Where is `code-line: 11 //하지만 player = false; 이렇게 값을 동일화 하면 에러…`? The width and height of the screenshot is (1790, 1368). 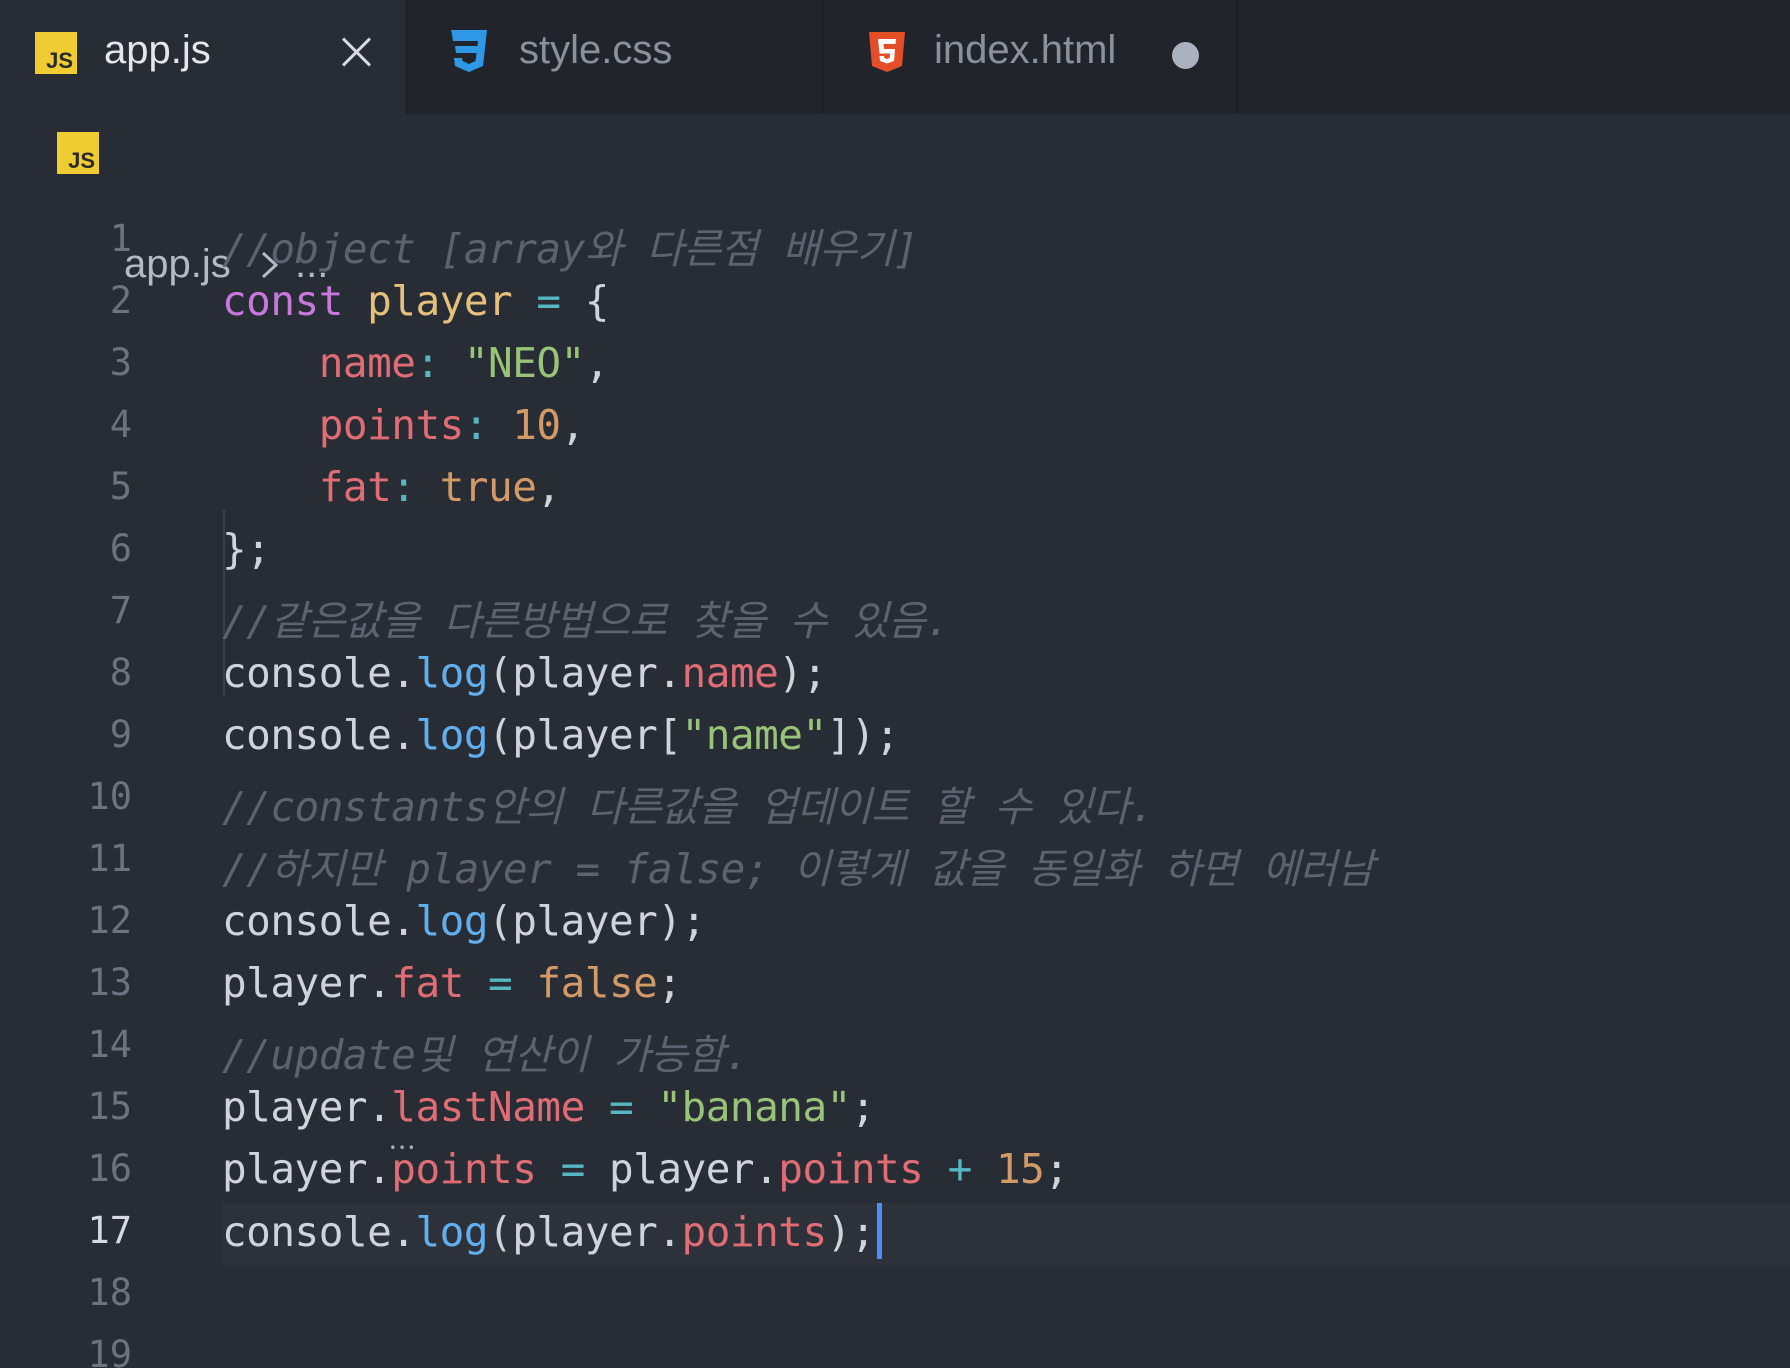
code-line: 11 //하지만 player = false; 이렇게 값을 동일화 하면 에러… is located at coordinates (895, 862).